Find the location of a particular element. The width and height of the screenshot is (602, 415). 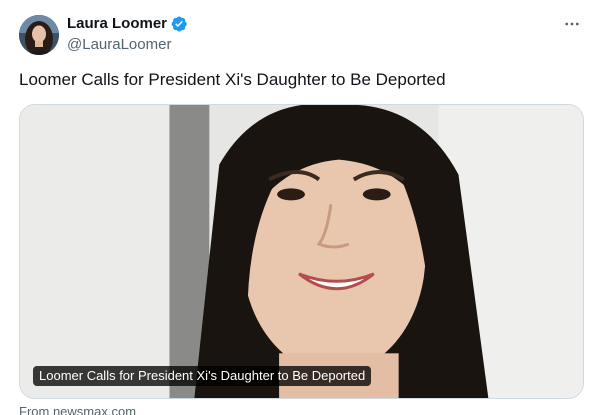

author-block: Laura Loomer @LauraLoomer is located at coordinates (127, 34).